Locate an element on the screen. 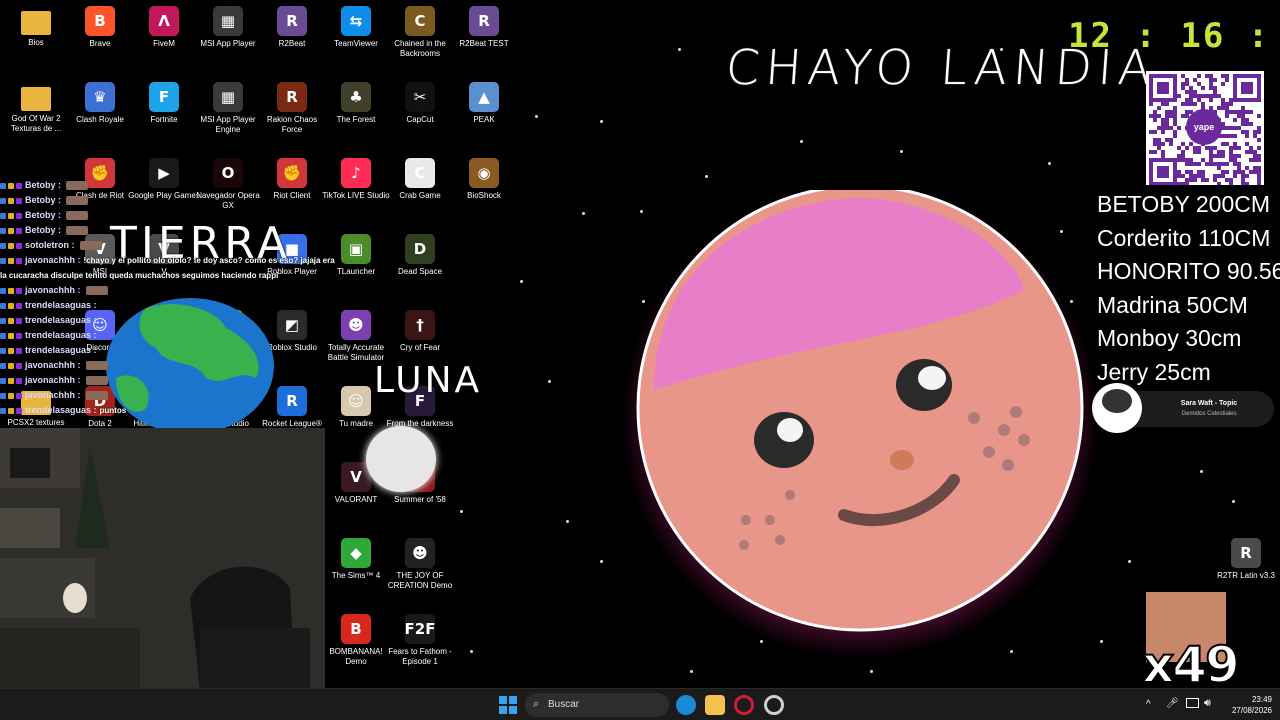 This screenshot has width=1280, height=720. desktop-icon-label: R2TR Latin v3.3 is located at coordinates (1246, 575).